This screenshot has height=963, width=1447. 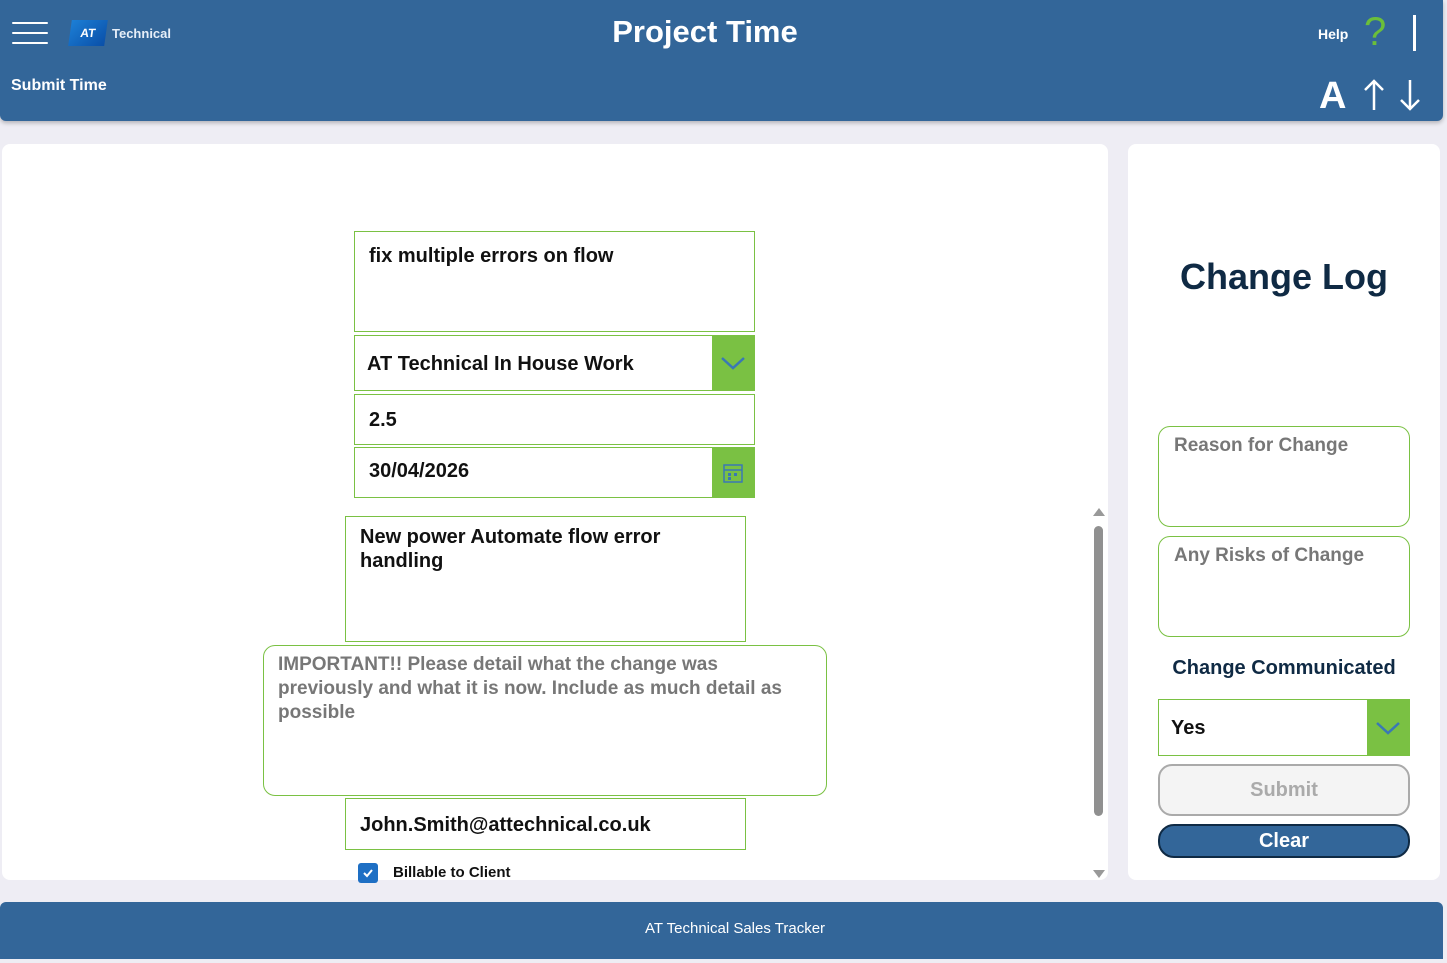 I want to click on form-scrollbar, so click(x=1099, y=693).